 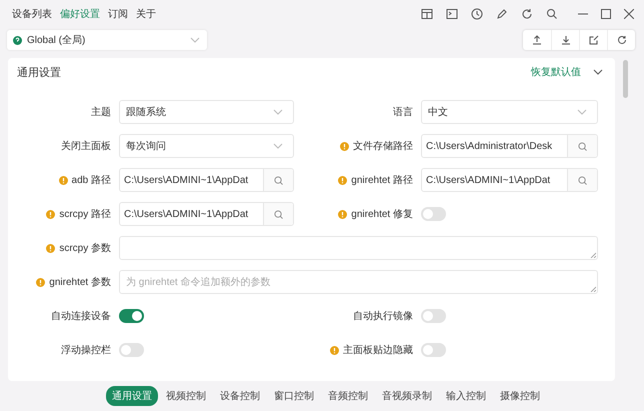 I want to click on help-icon, so click(x=17, y=40).